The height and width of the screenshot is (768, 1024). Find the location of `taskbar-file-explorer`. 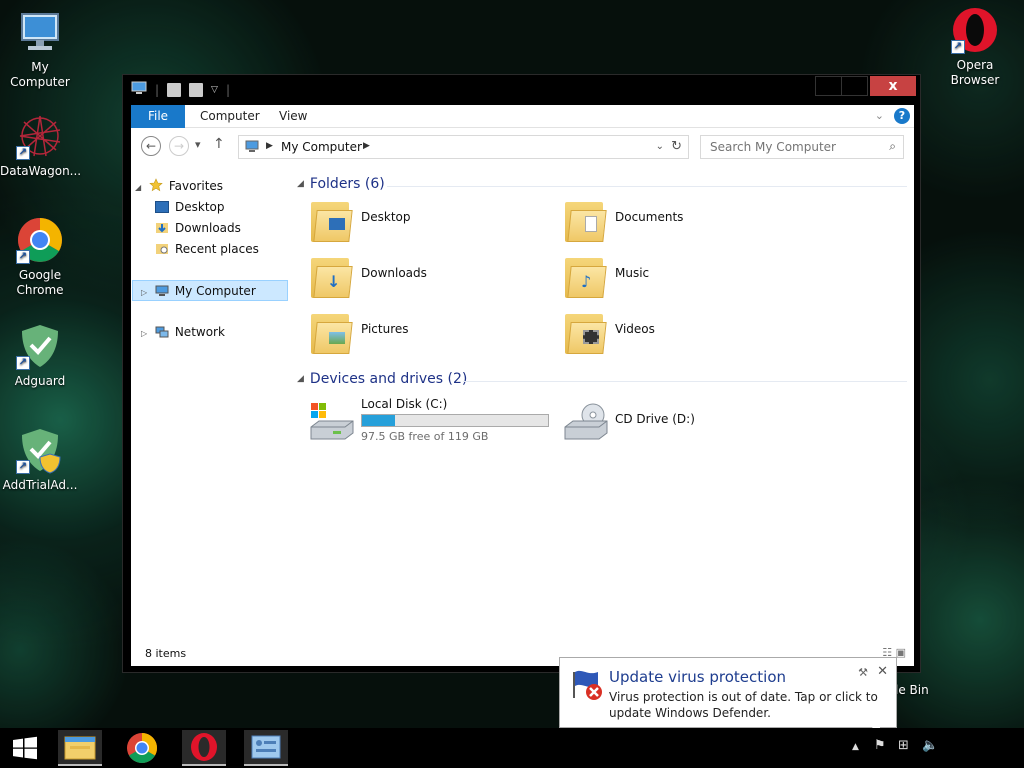

taskbar-file-explorer is located at coordinates (80, 748).